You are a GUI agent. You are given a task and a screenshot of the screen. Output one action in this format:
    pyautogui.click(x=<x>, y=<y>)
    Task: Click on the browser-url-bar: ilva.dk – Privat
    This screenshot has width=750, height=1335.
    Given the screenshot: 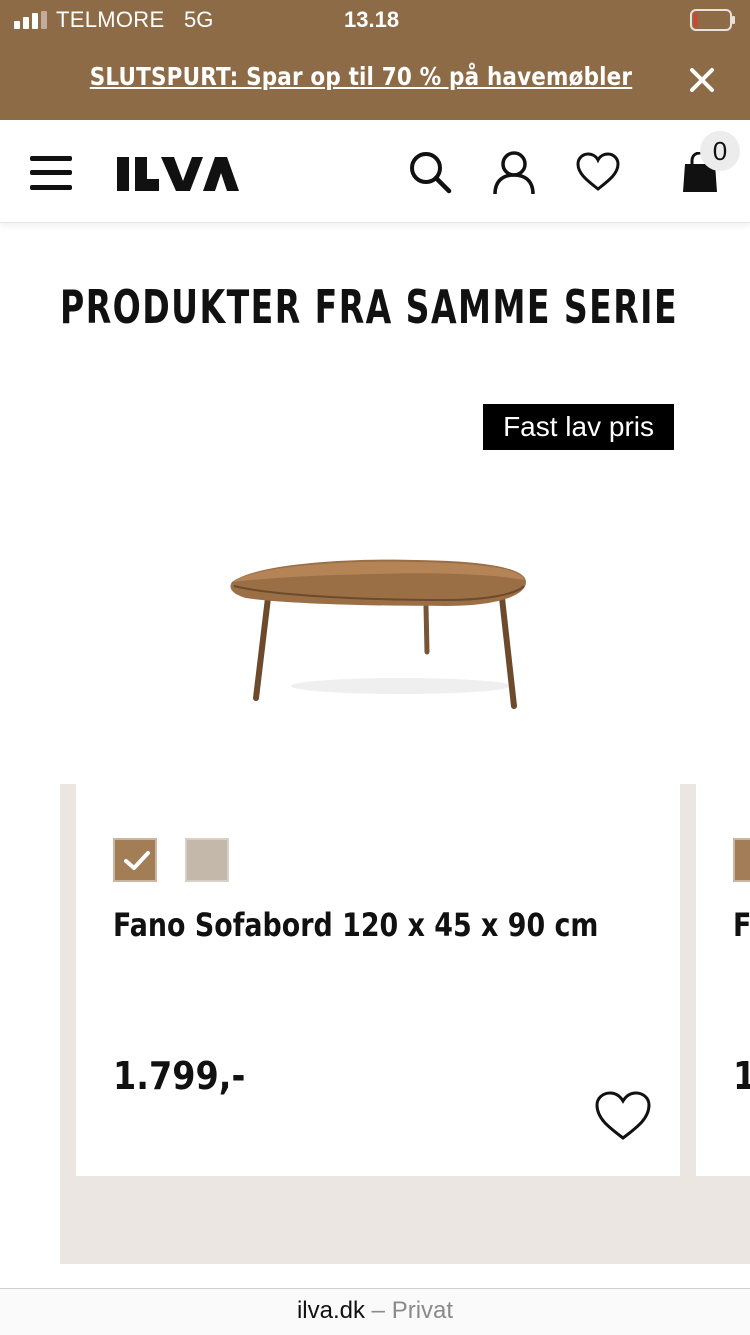 What is the action you would take?
    pyautogui.click(x=375, y=1311)
    